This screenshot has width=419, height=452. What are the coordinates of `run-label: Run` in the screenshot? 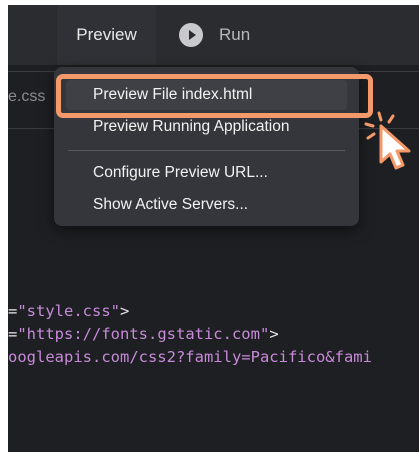 It's located at (235, 34).